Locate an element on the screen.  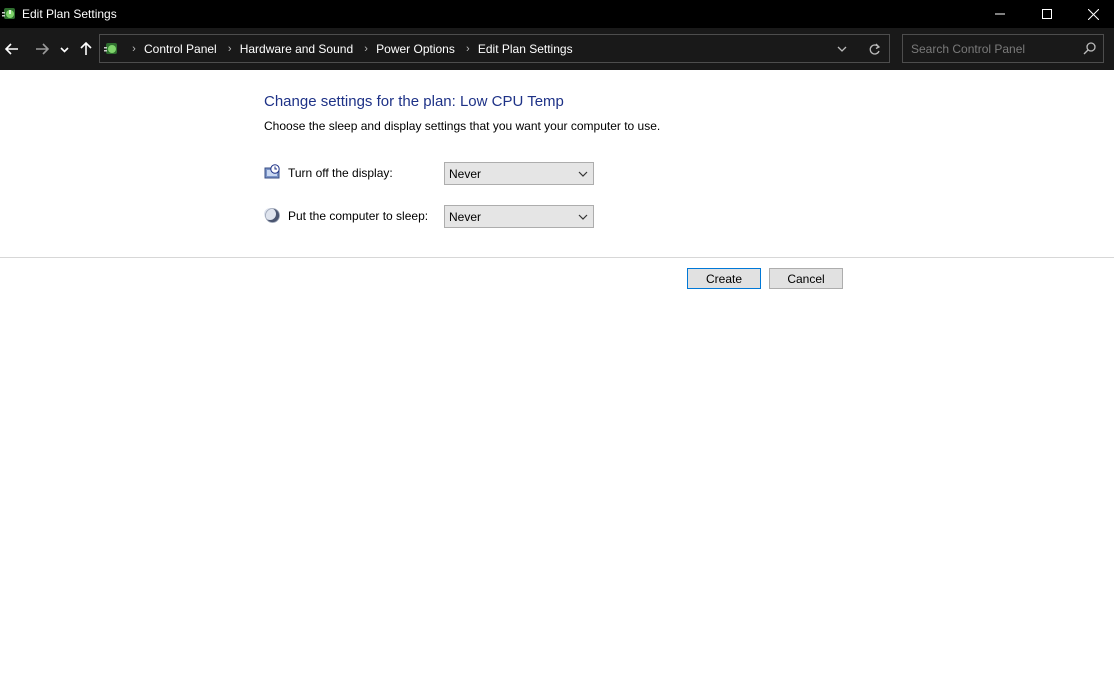
refresh-button is located at coordinates (874, 49).